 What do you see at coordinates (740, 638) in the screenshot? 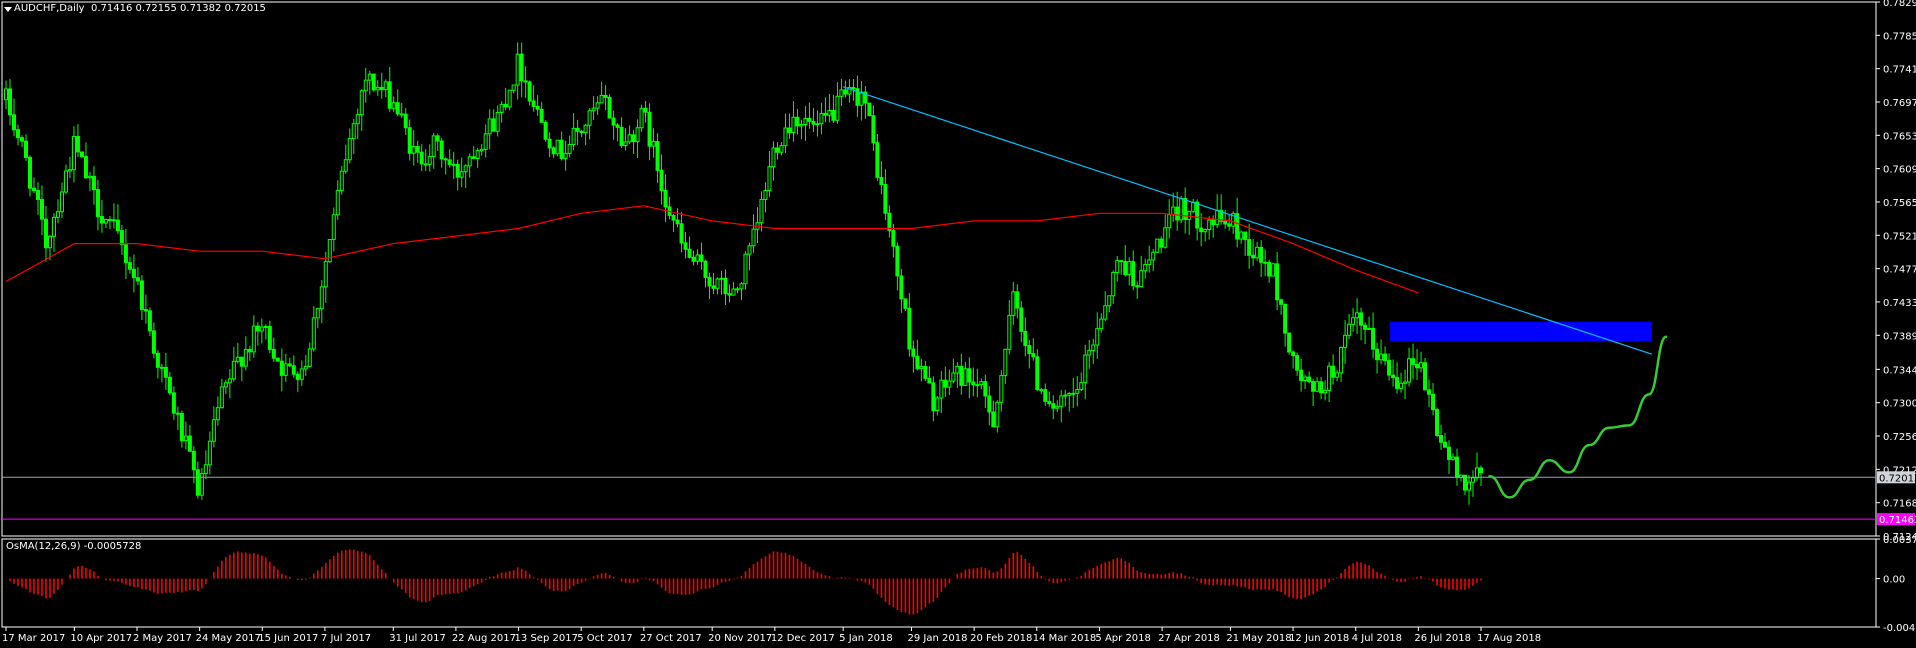
I see `time-tick-label: 20 Nov 2017` at bounding box center [740, 638].